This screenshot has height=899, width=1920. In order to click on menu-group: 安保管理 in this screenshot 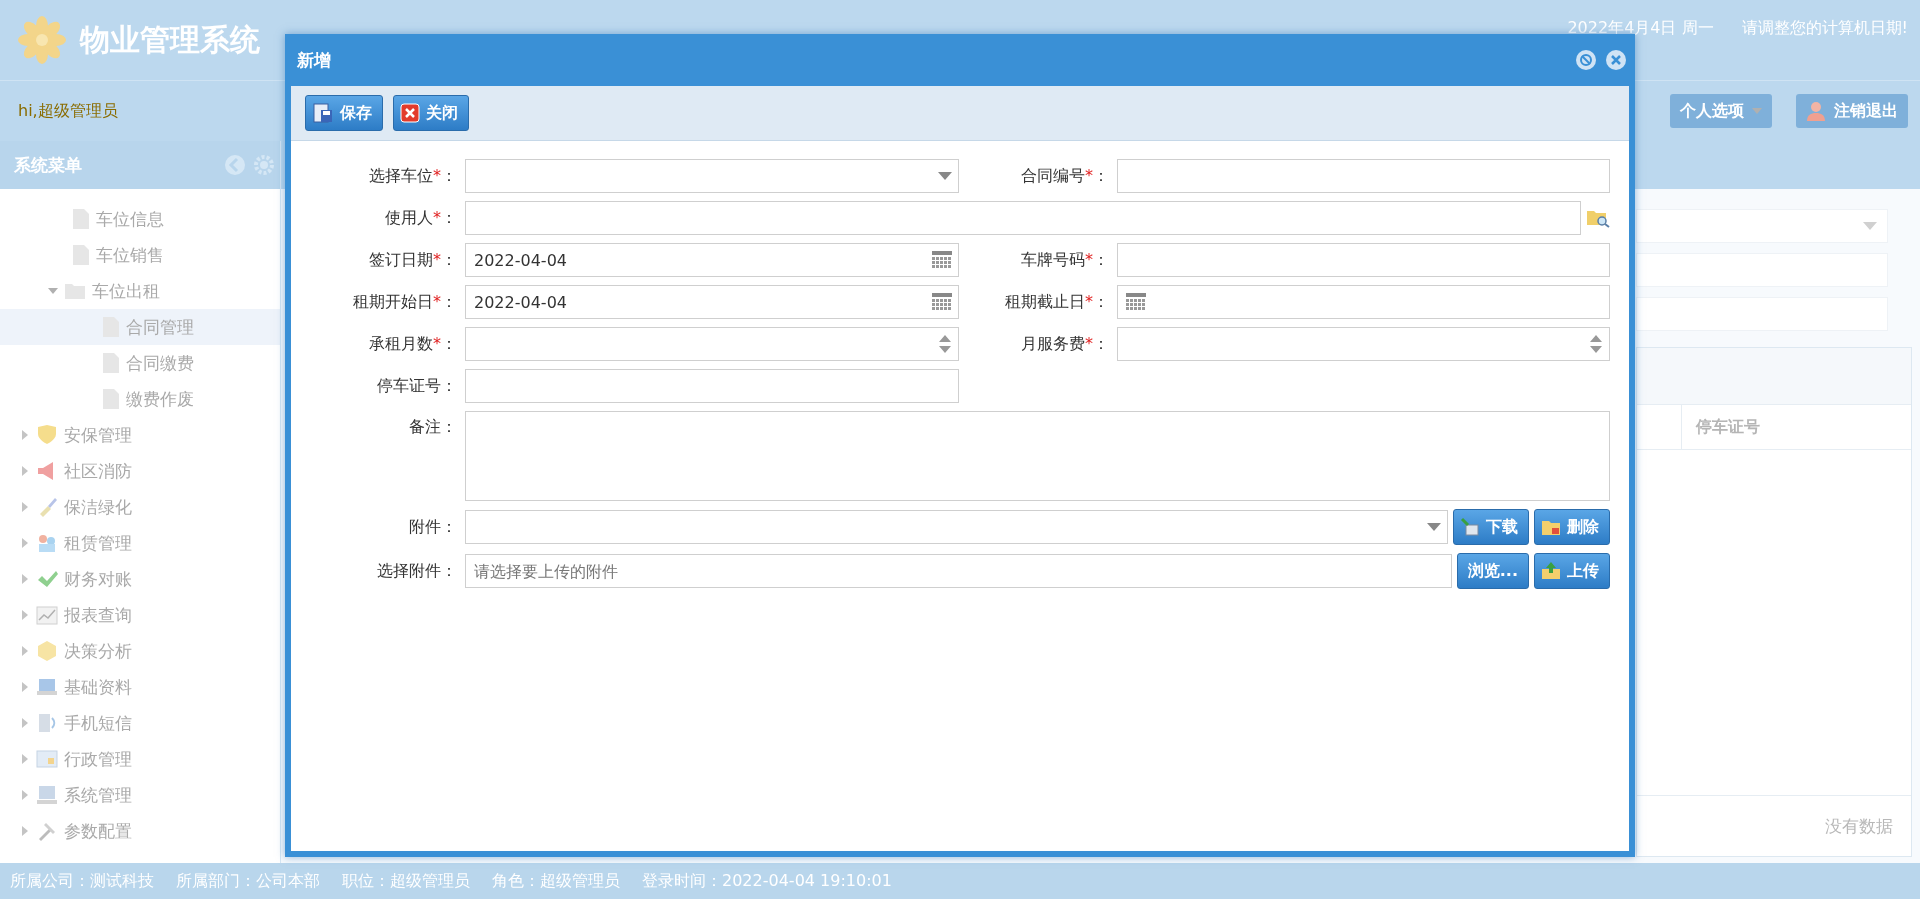, I will do `click(140, 435)`.